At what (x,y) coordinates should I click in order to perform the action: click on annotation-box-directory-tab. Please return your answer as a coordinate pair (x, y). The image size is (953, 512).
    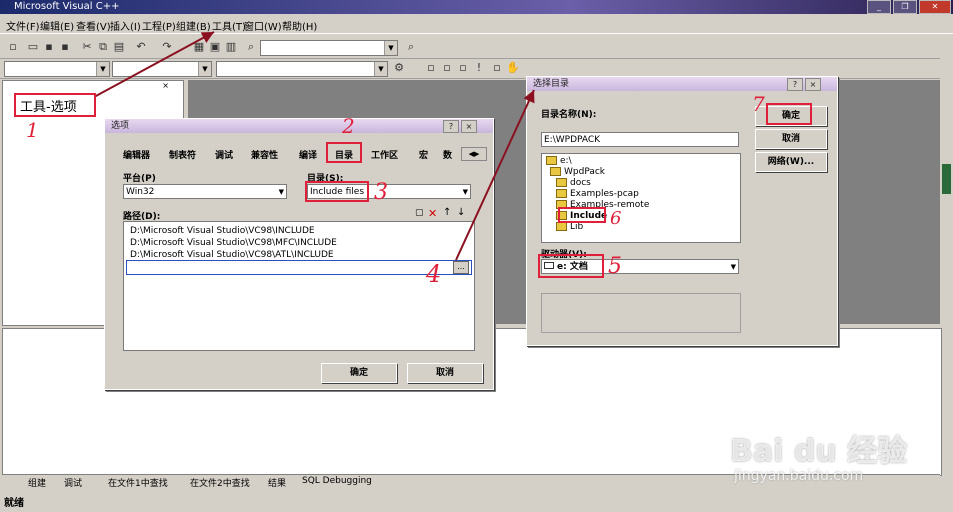
    Looking at the image, I should click on (344, 152).